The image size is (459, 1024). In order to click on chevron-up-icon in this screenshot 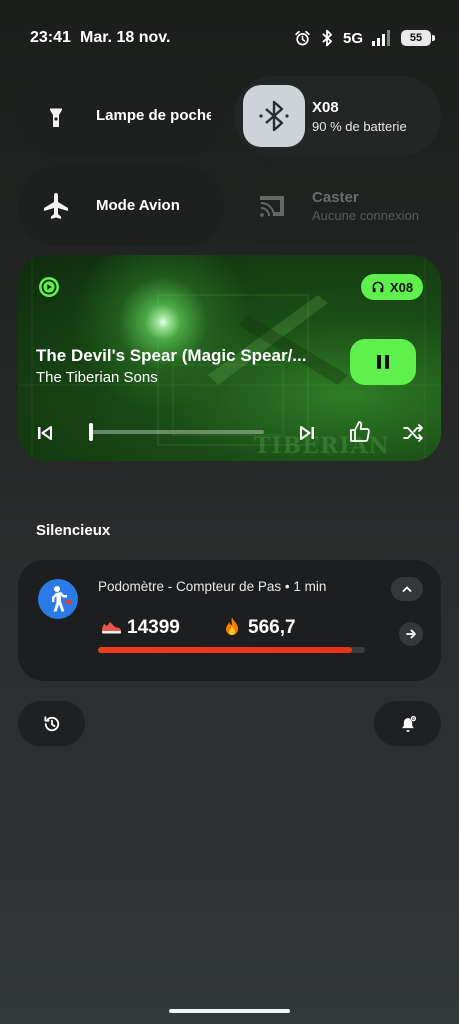, I will do `click(407, 589)`.